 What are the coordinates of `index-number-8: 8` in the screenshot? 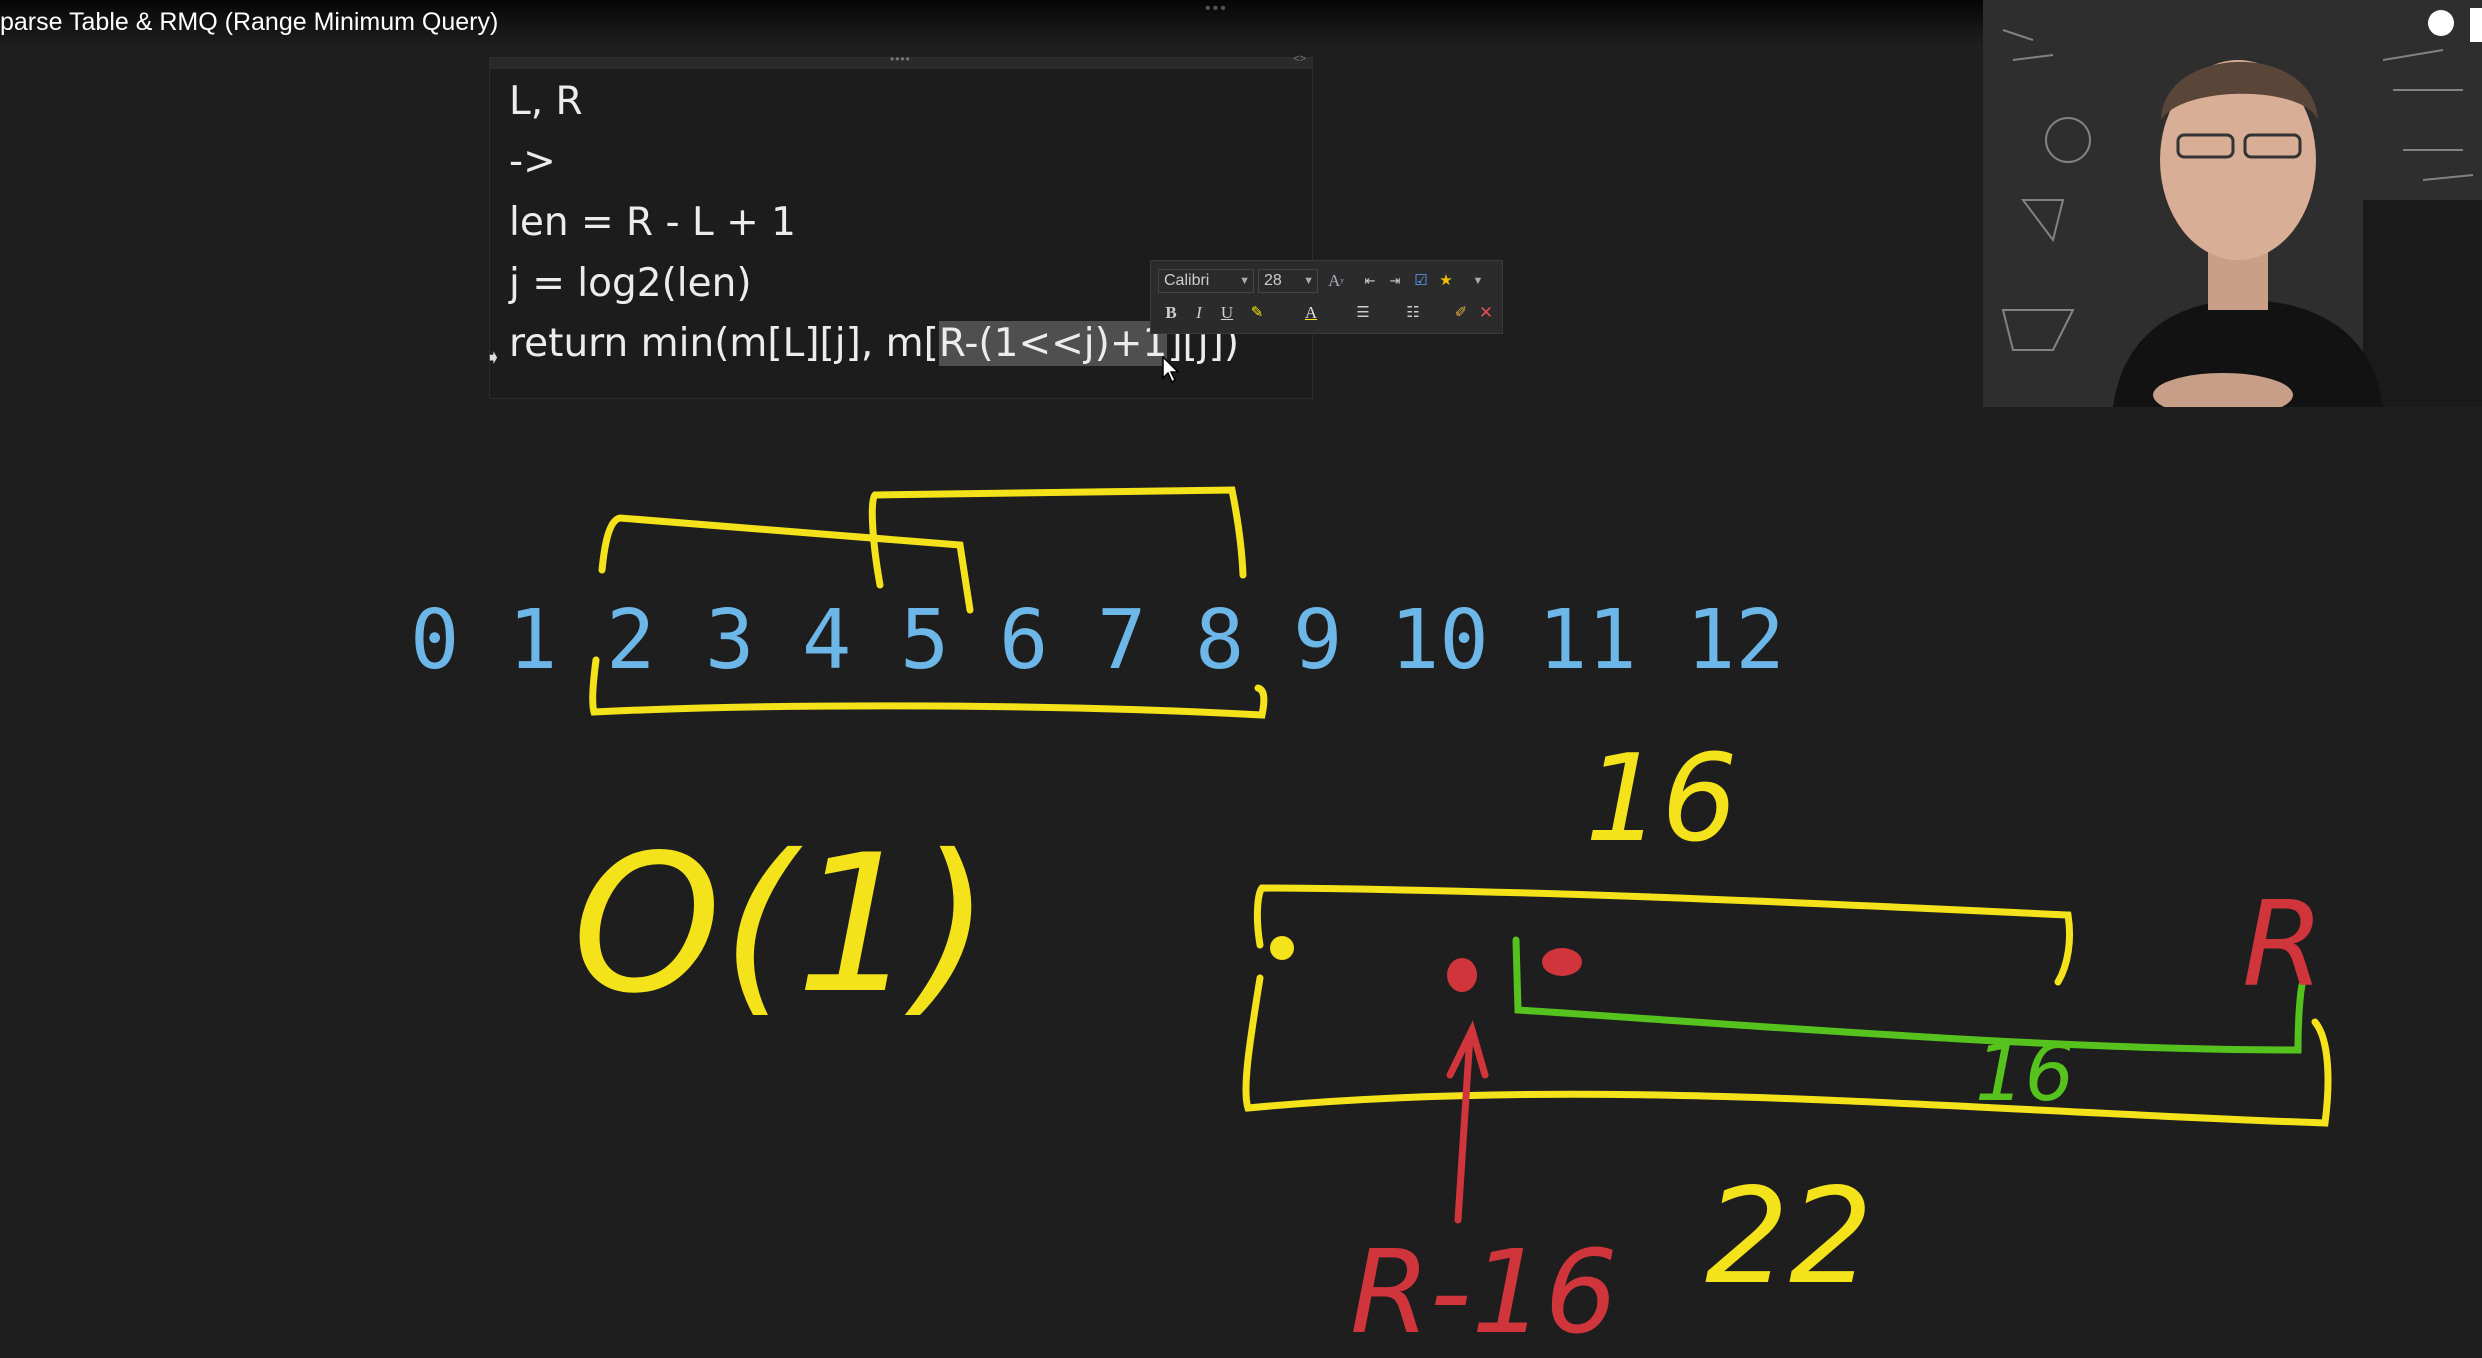 It's located at (1219, 640).